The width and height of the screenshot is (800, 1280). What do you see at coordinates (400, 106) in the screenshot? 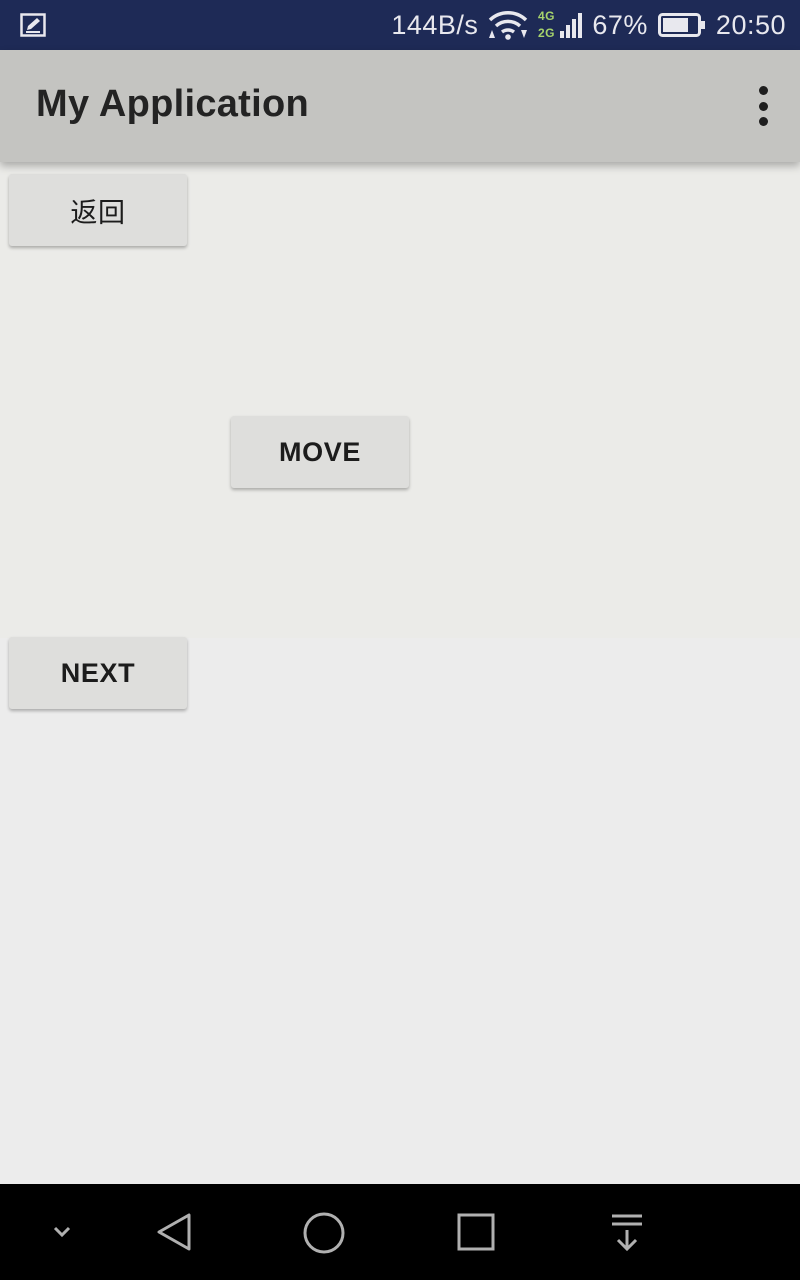
I see `app-bar: My Application` at bounding box center [400, 106].